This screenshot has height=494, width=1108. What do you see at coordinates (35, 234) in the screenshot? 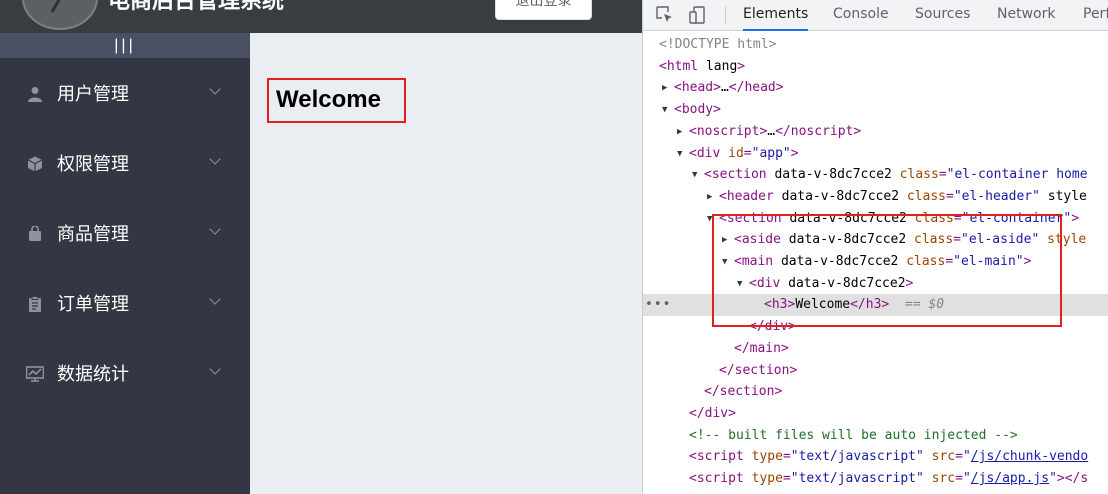
I see `shopping-bag-icon` at bounding box center [35, 234].